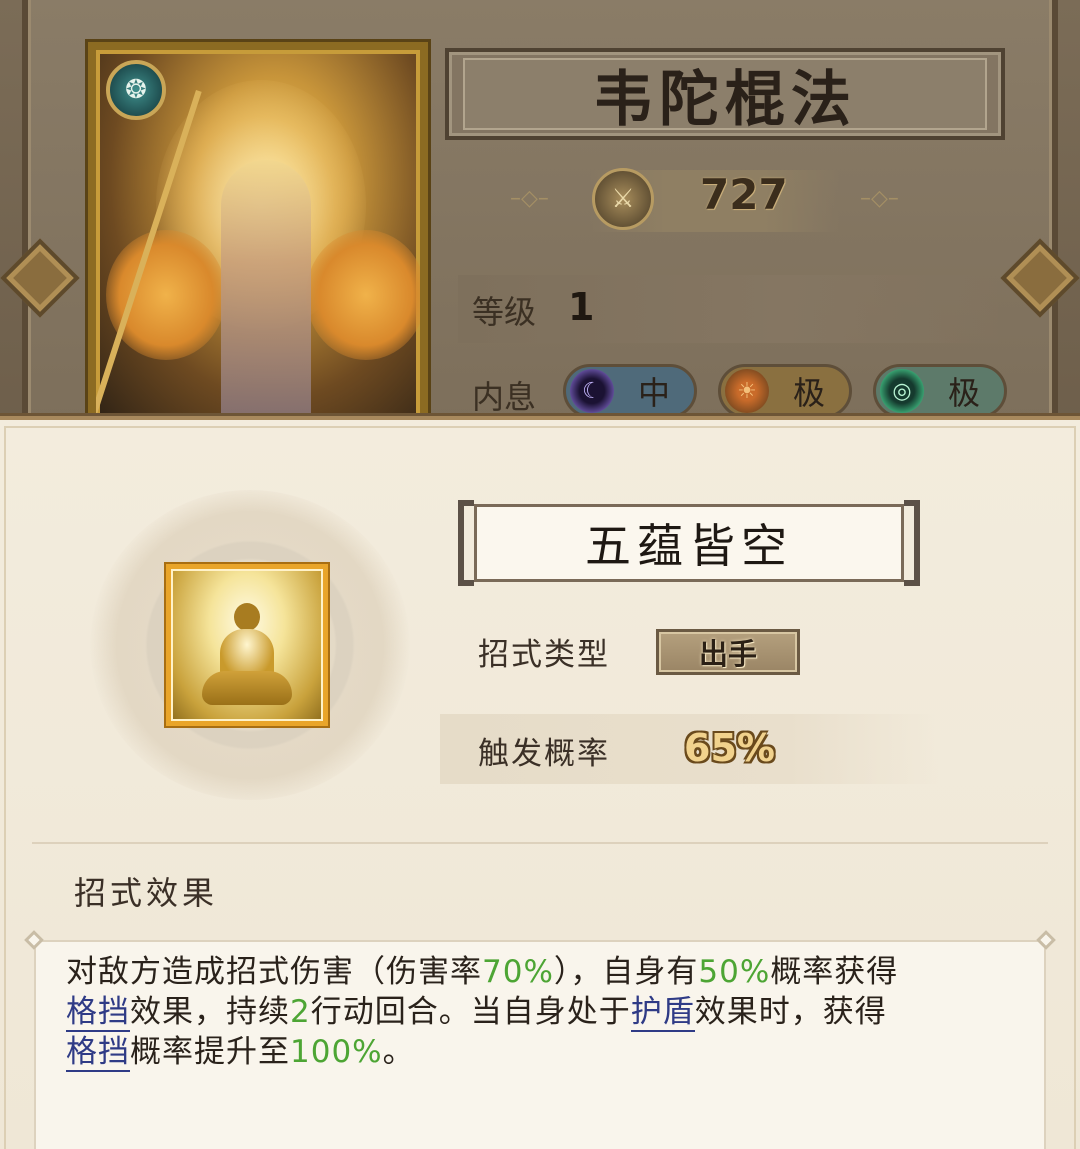  I want to click on skill-title-inner: 韦陀棍法, so click(725, 96).